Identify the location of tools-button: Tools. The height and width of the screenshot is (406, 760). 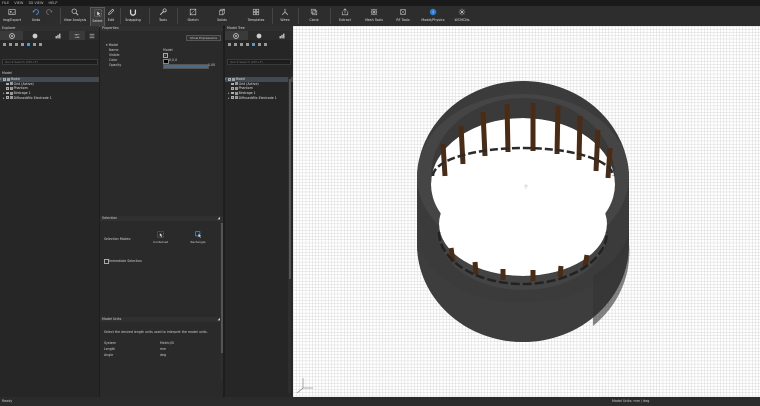
(163, 16).